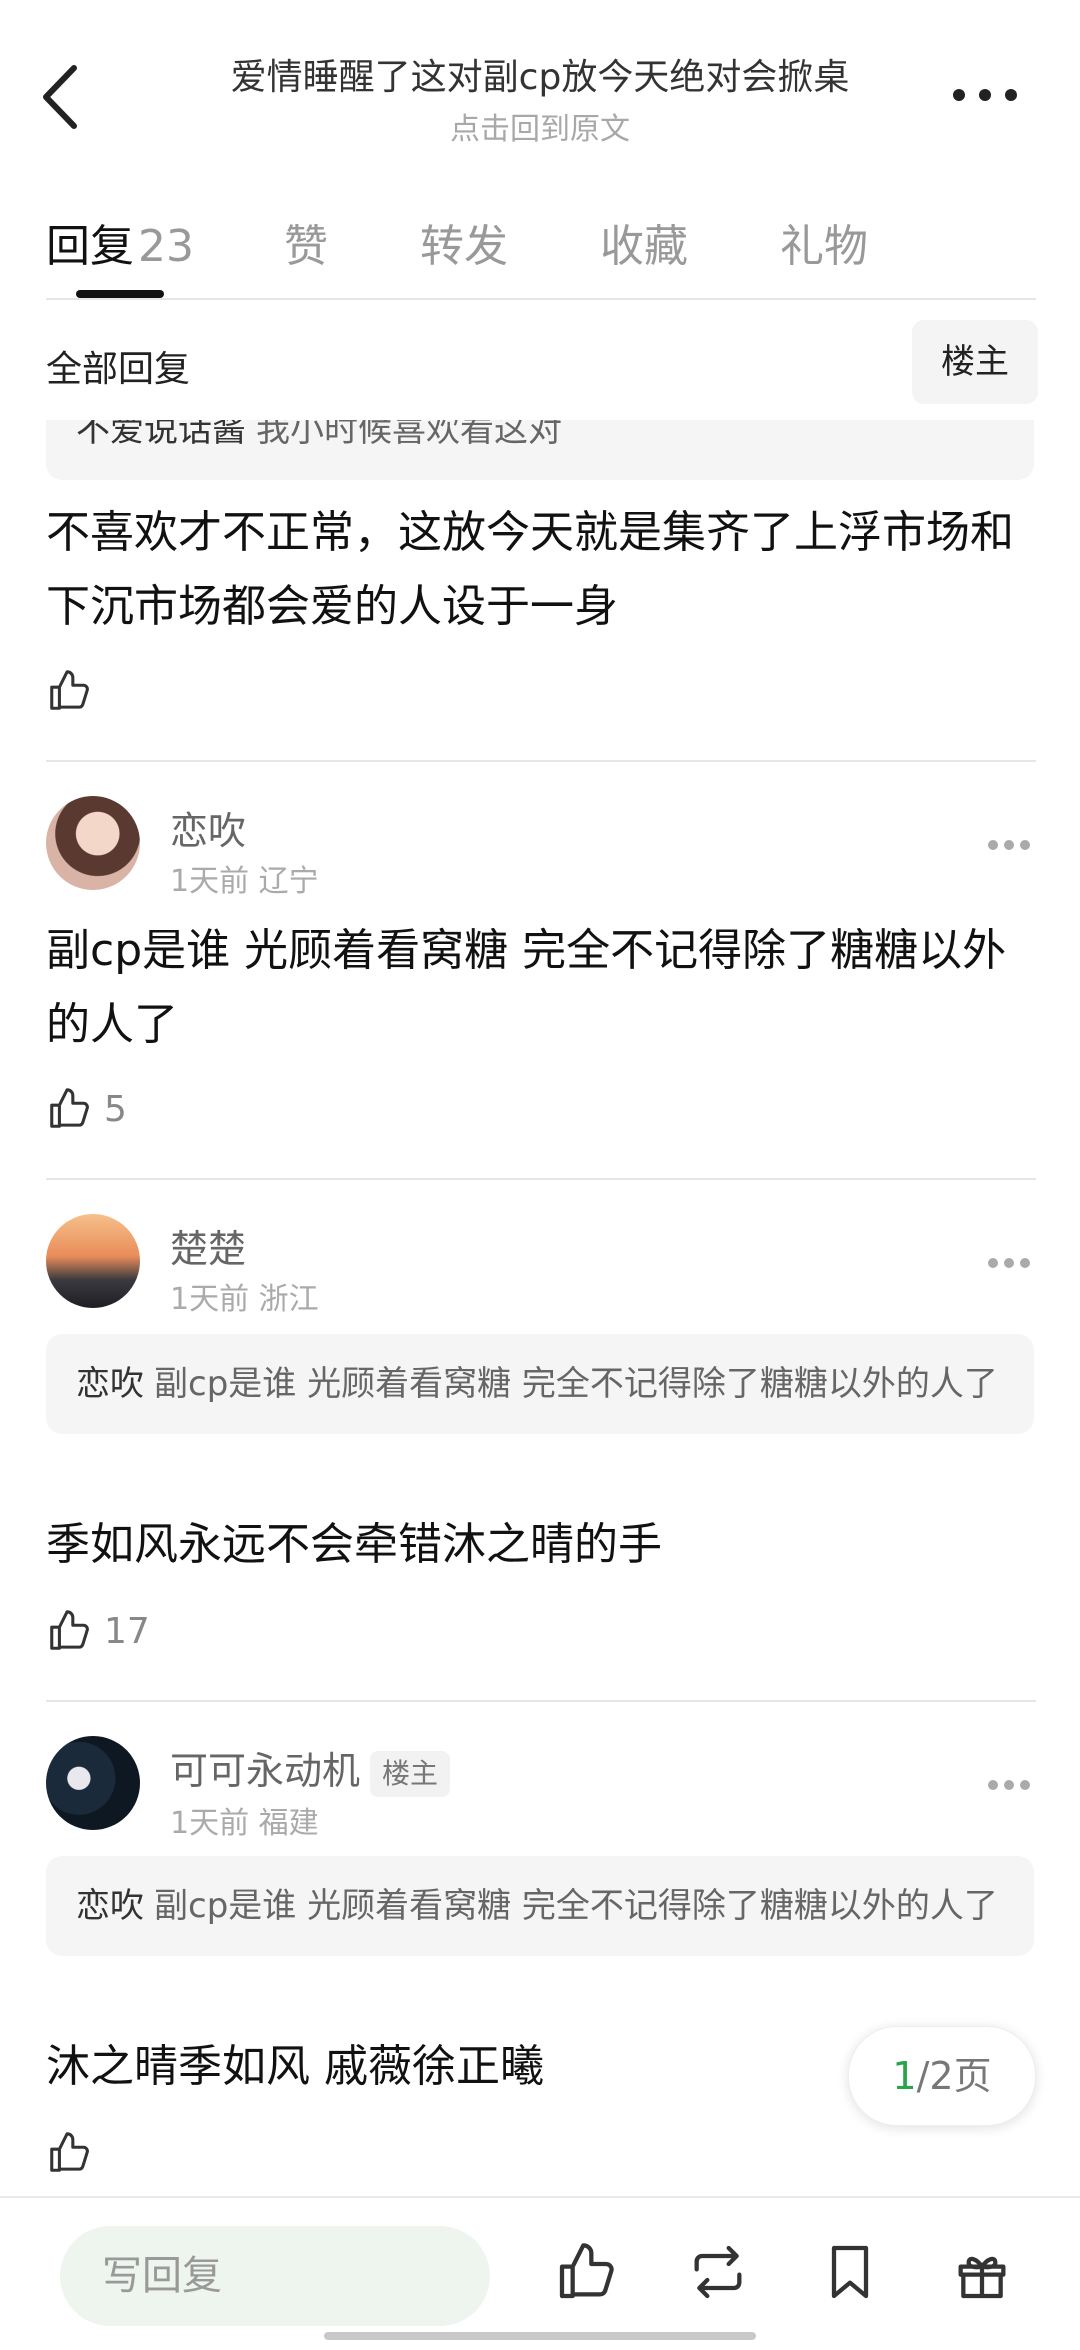 This screenshot has width=1080, height=2350. I want to click on partial-quote-clip: 不爱说话酱 我小时候喜欢看这对, so click(540, 450).